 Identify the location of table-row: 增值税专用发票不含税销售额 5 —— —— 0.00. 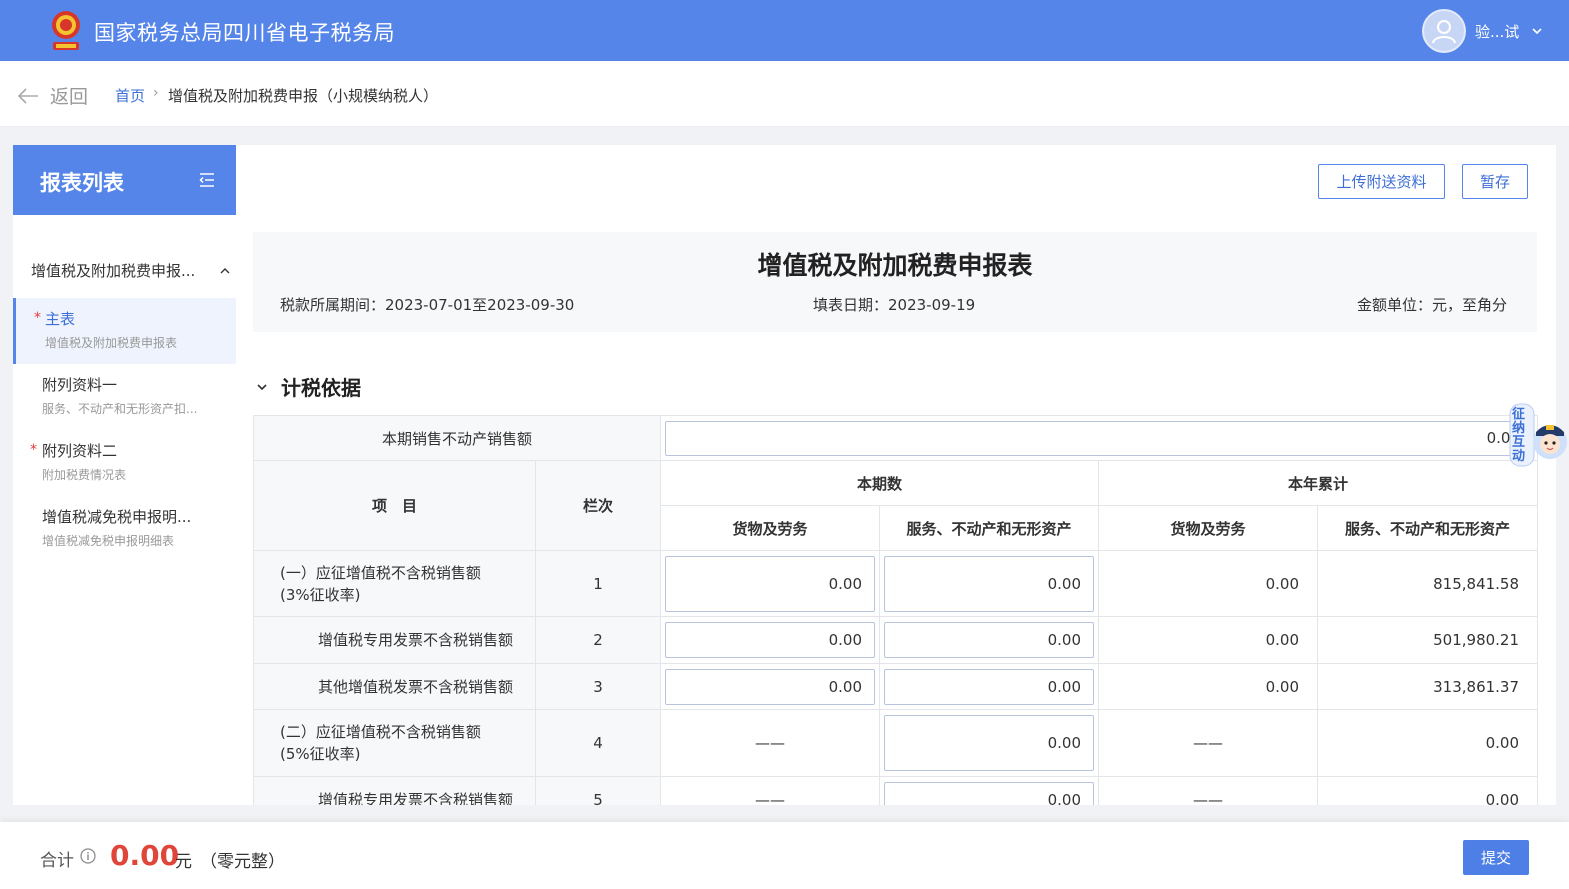
(896, 790).